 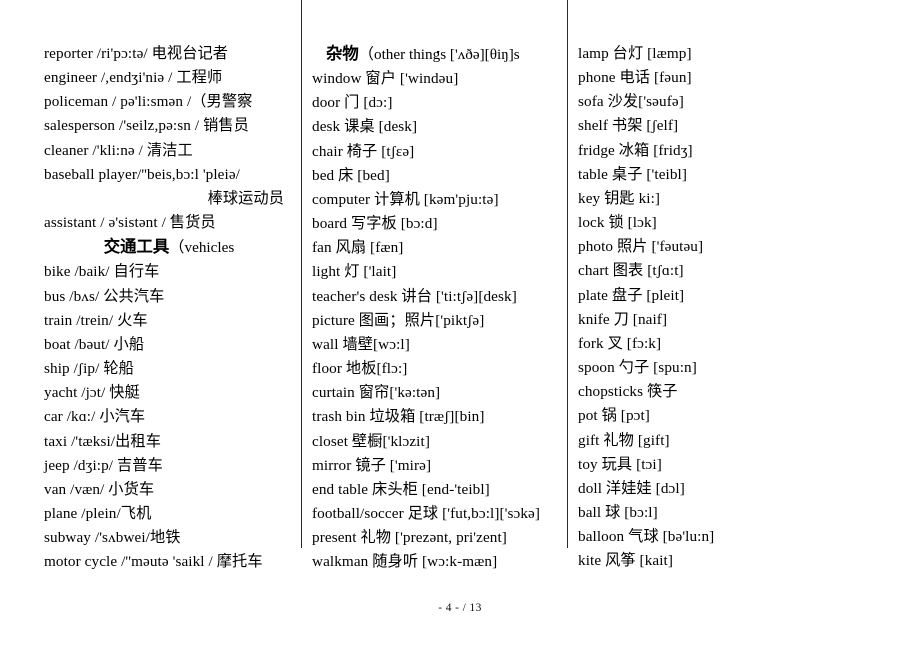 I want to click on section-heading-chinese: 杂物, so click(x=342, y=53).